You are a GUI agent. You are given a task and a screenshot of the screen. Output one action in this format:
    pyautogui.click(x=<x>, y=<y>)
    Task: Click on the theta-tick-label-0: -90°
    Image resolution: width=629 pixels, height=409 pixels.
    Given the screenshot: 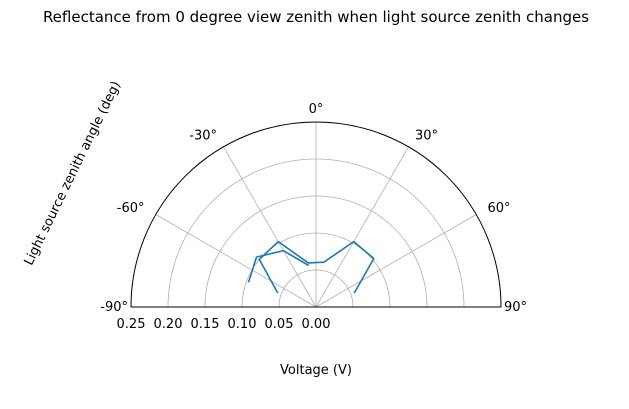 What is the action you would take?
    pyautogui.click(x=114, y=307)
    